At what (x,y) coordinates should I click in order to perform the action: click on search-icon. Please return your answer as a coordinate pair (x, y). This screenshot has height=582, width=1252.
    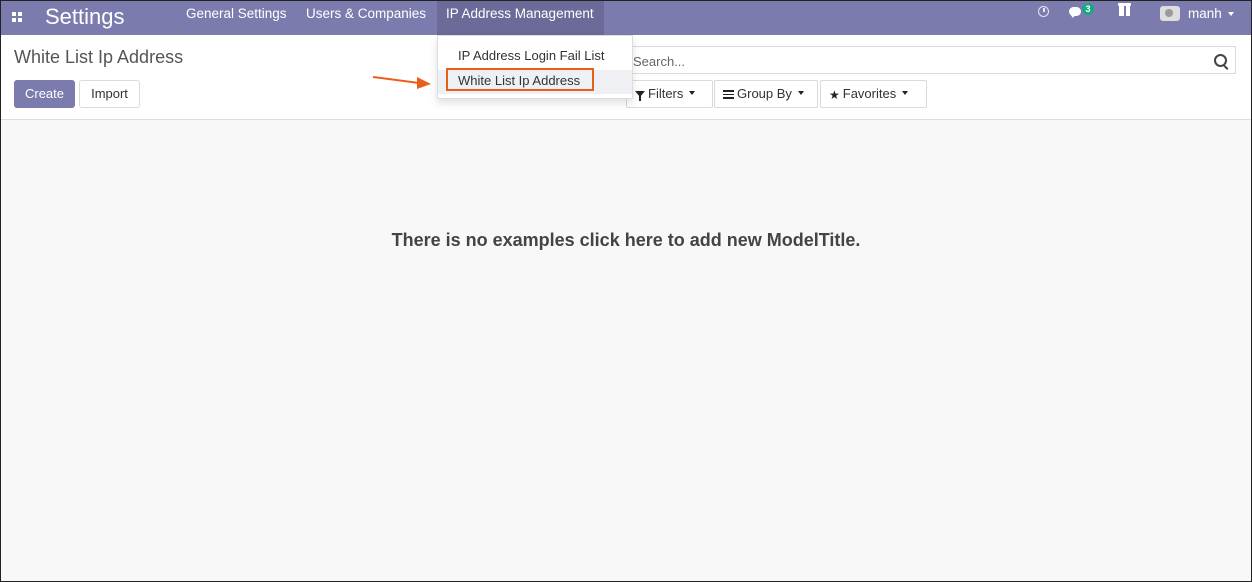
    Looking at the image, I should click on (1220, 60).